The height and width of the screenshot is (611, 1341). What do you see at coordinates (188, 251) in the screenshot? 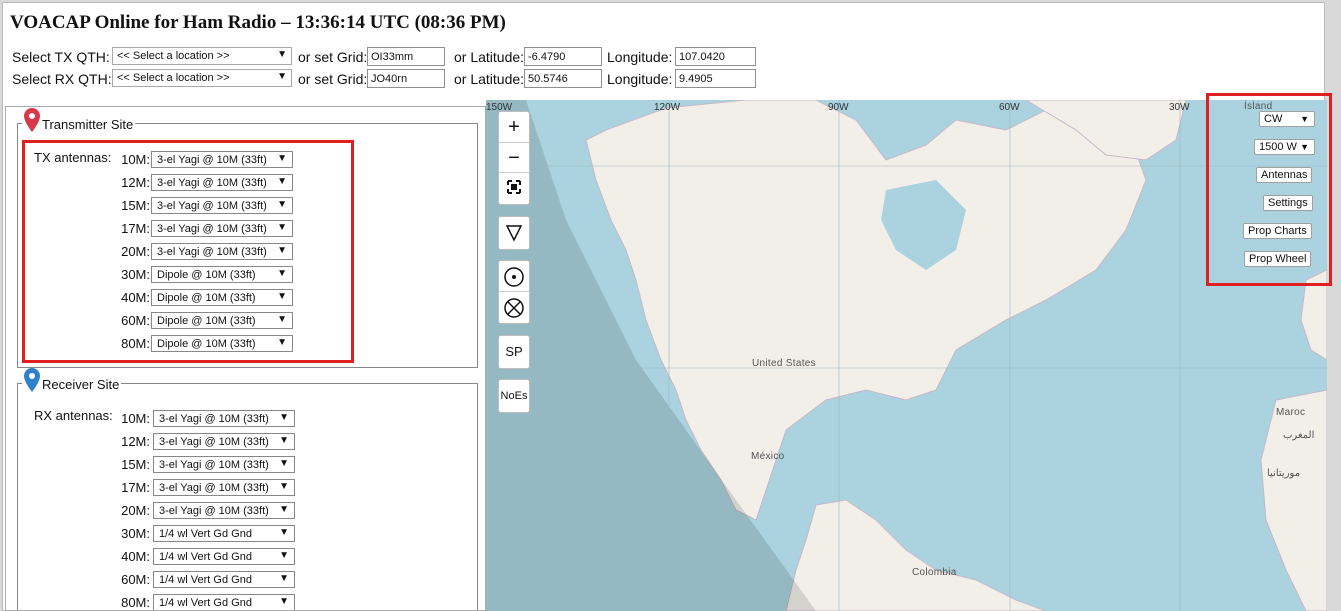
I see `highlight-box-tx-antennas` at bounding box center [188, 251].